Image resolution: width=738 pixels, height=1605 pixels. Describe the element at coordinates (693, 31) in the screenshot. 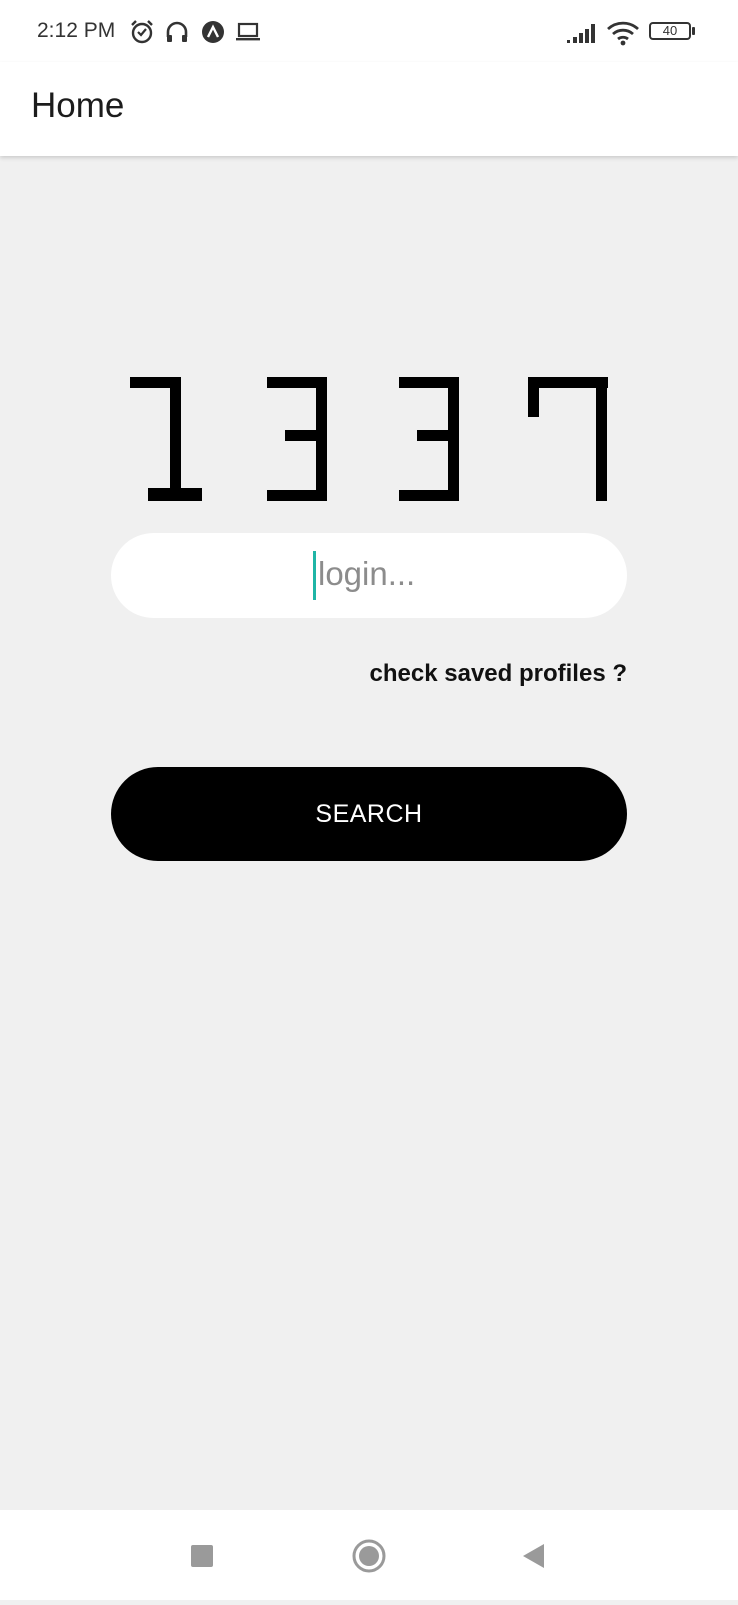

I see `battery-tip` at that location.